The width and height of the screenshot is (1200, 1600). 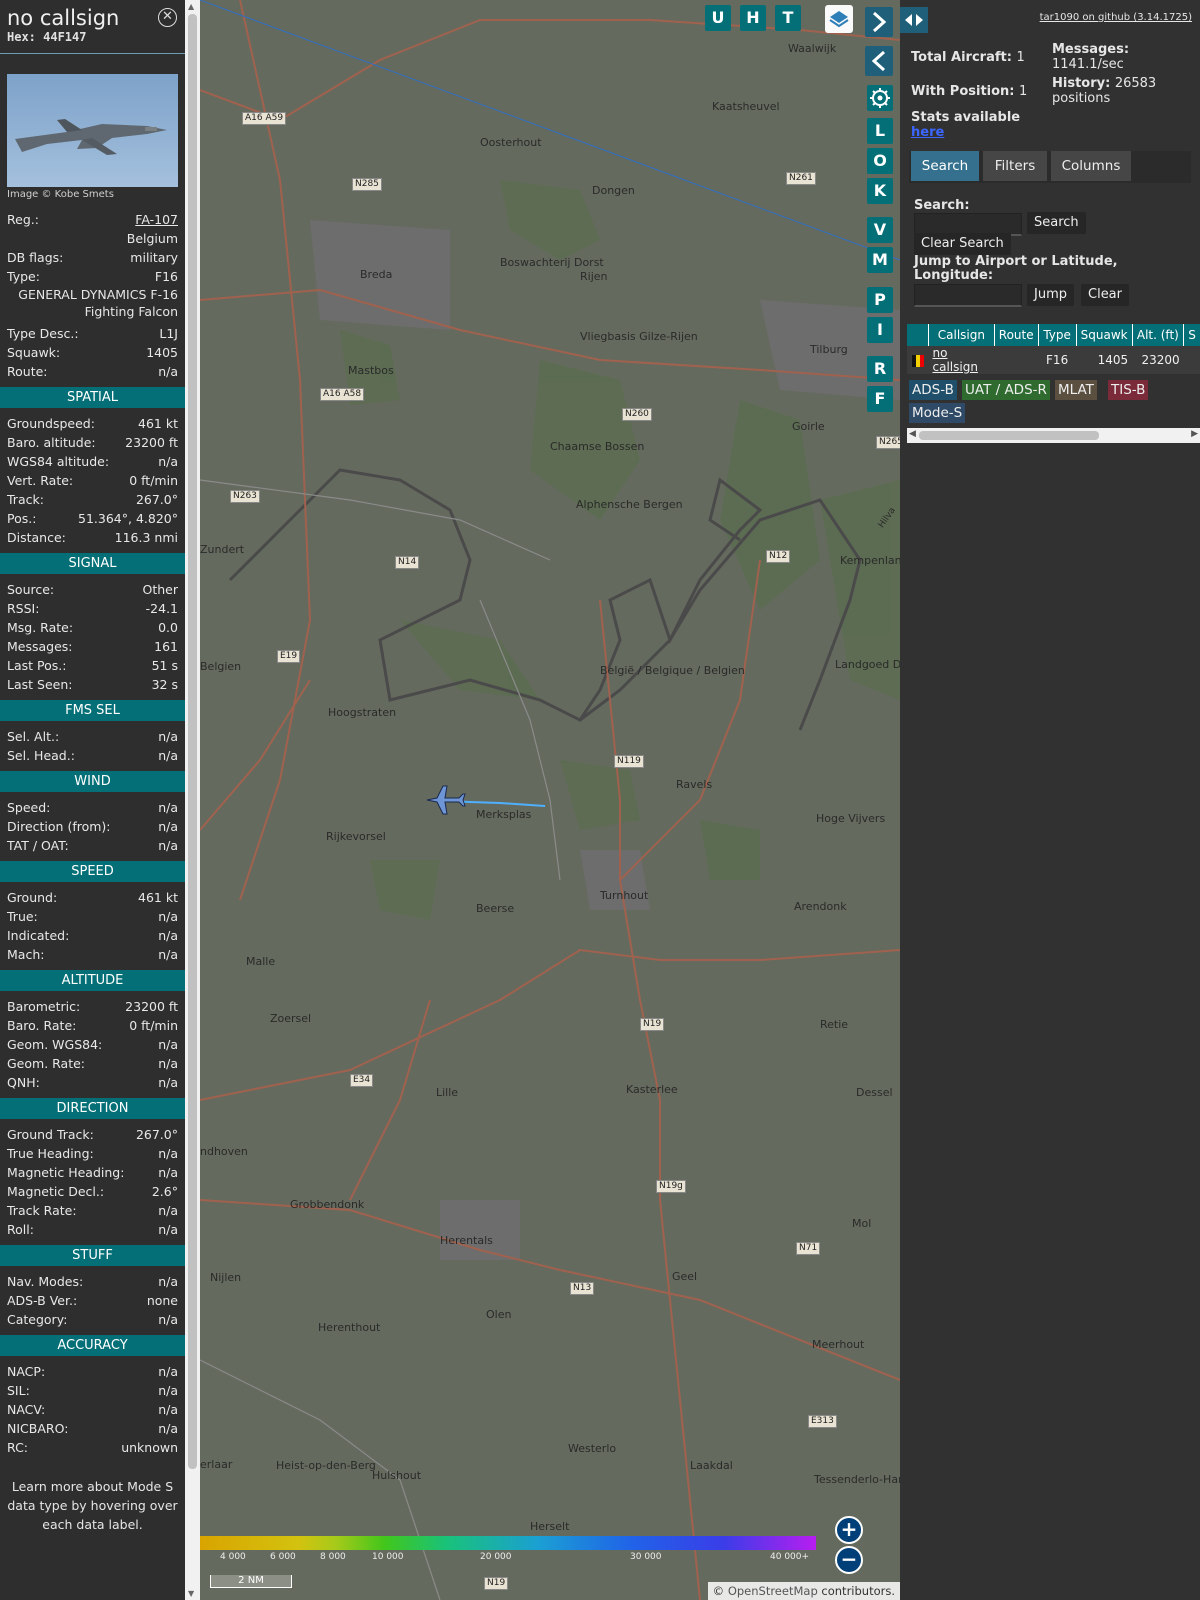 What do you see at coordinates (1009, 435) in the screenshot?
I see `table-scroll-thumb` at bounding box center [1009, 435].